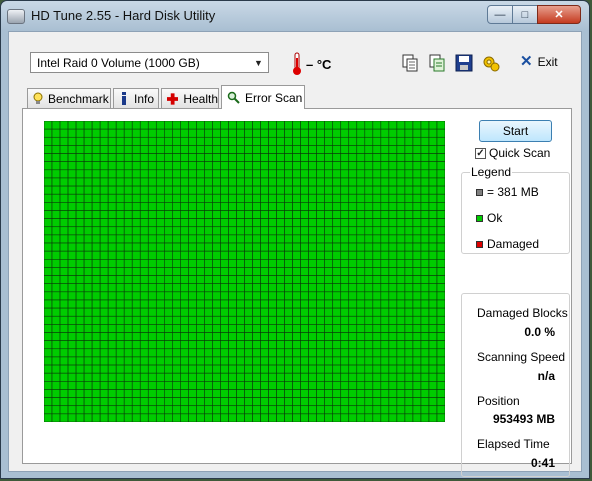 This screenshot has width=592, height=481. I want to click on title-bar: HD Tune 2.55 - Hard Disk Utility — □ ✕, so click(295, 16).